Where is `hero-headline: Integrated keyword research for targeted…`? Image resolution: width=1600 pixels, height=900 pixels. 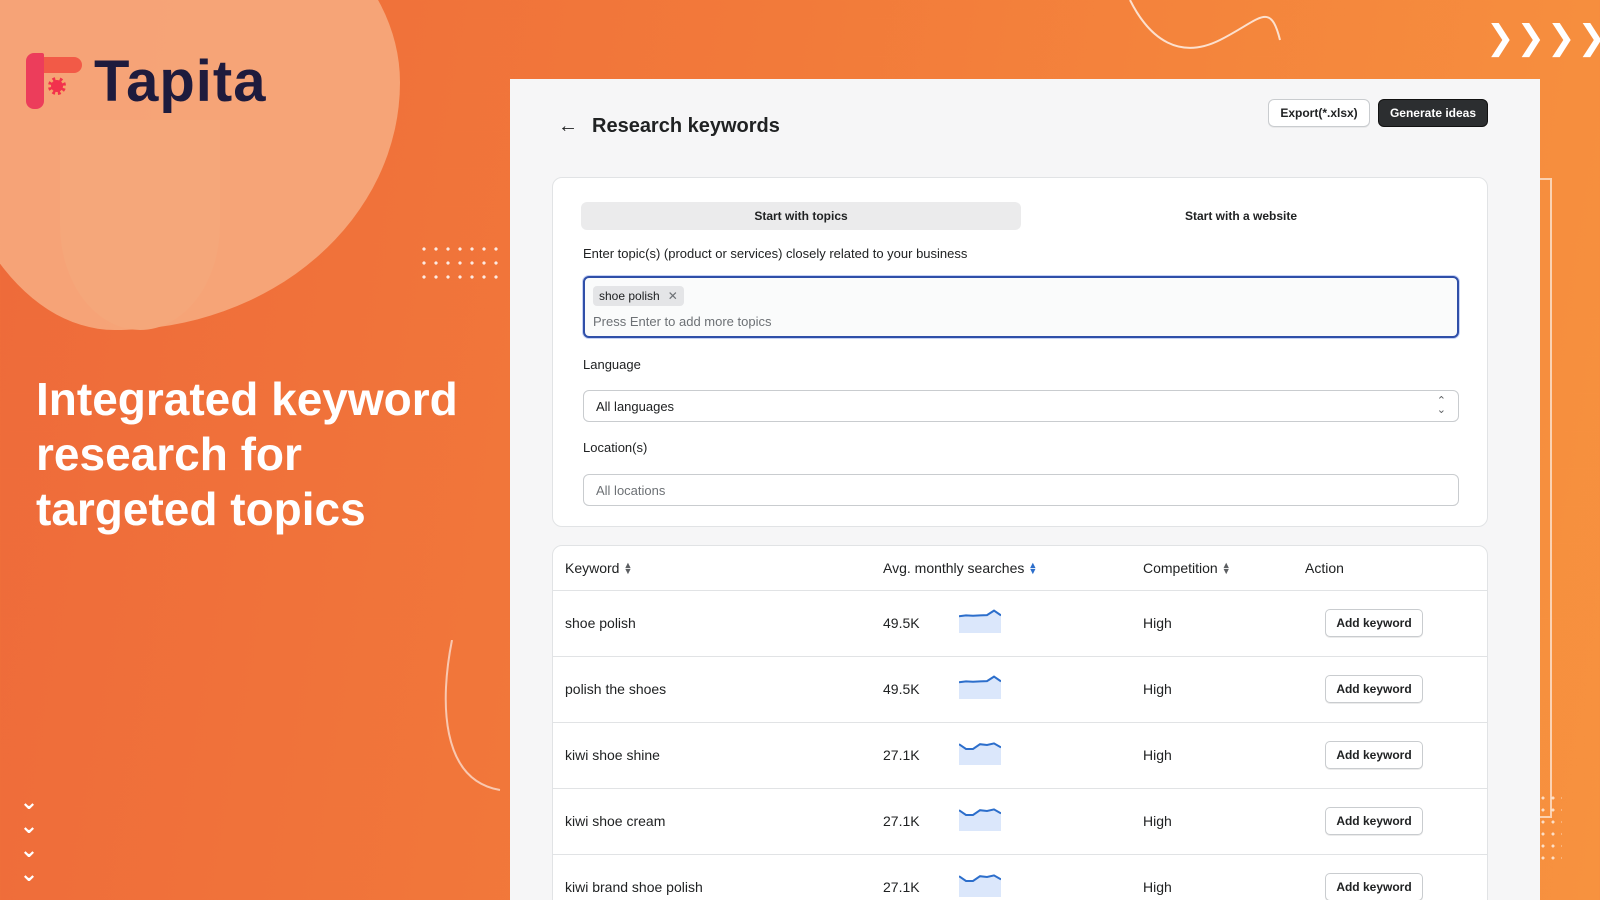
hero-headline: Integrated keyword research for targeted… is located at coordinates (247, 454).